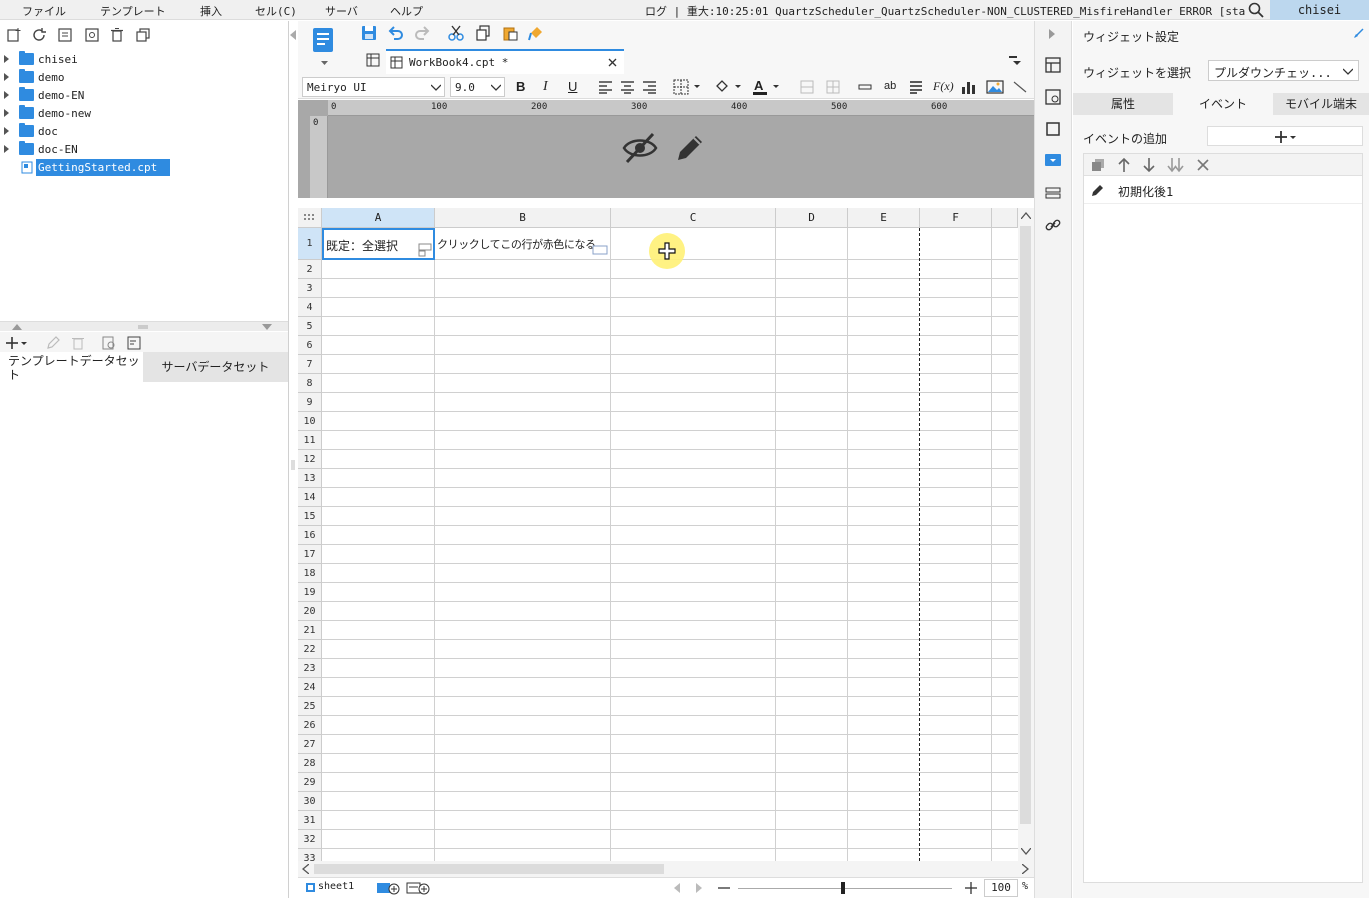  Describe the element at coordinates (310, 244) in the screenshot. I see `row-header-1: 1` at that location.